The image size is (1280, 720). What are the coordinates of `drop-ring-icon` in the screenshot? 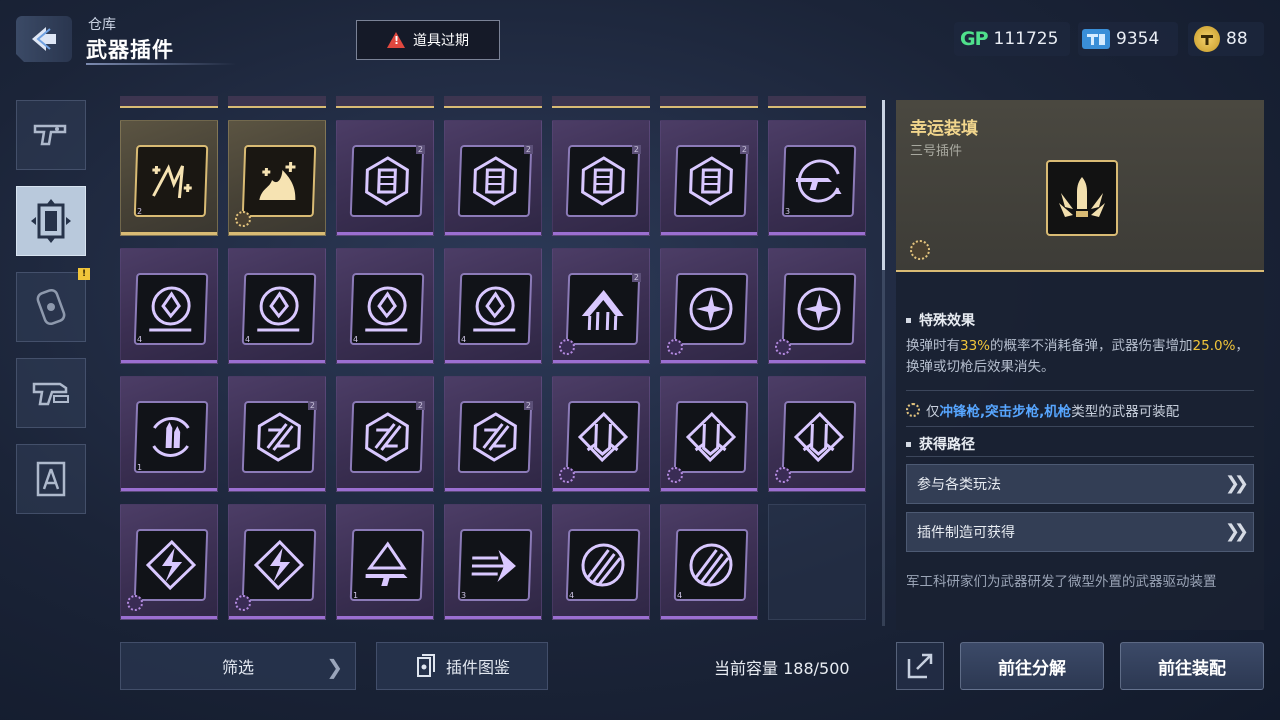 It's located at (278, 309).